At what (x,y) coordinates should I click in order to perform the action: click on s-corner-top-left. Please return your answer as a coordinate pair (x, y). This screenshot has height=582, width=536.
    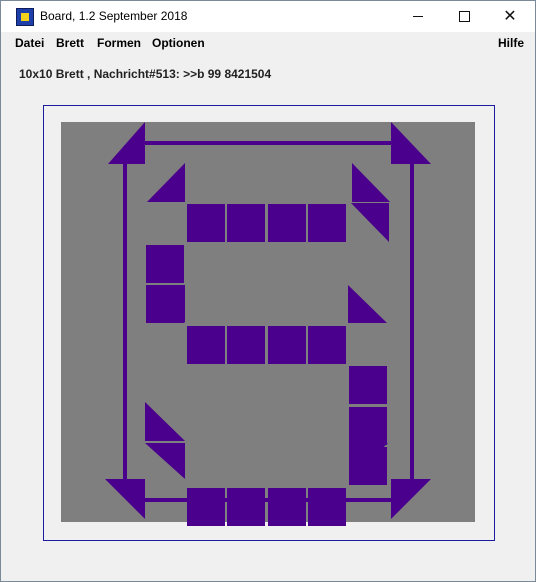
    Looking at the image, I should click on (166, 182).